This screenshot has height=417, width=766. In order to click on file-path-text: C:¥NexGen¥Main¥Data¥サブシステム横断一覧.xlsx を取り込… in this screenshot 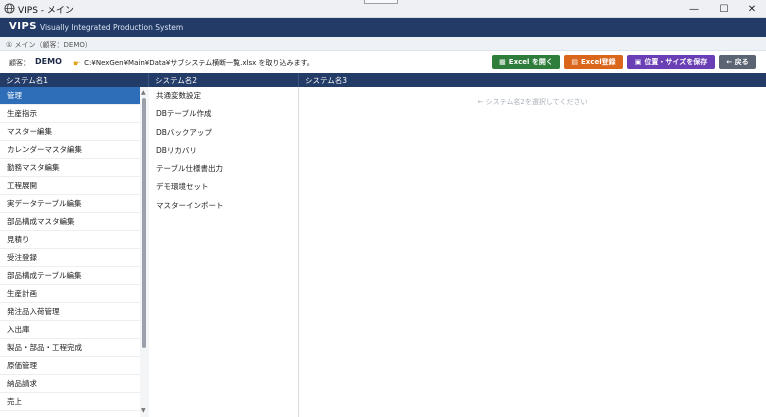, I will do `click(199, 63)`.